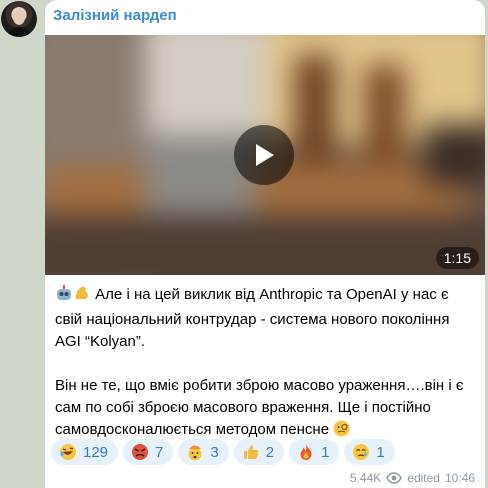 The width and height of the screenshot is (488, 488). Describe the element at coordinates (314, 452) in the screenshot. I see `reaction-fire: 1` at that location.